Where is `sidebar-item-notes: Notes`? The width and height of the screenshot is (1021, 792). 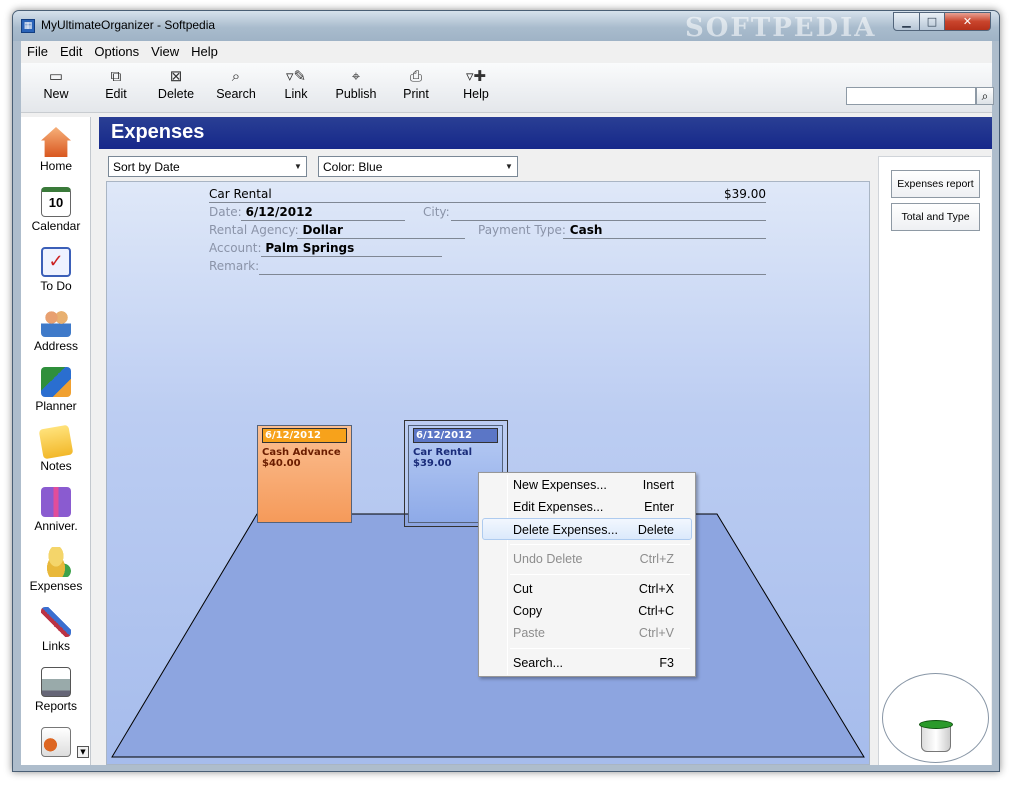
sidebar-item-notes: Notes is located at coordinates (56, 450).